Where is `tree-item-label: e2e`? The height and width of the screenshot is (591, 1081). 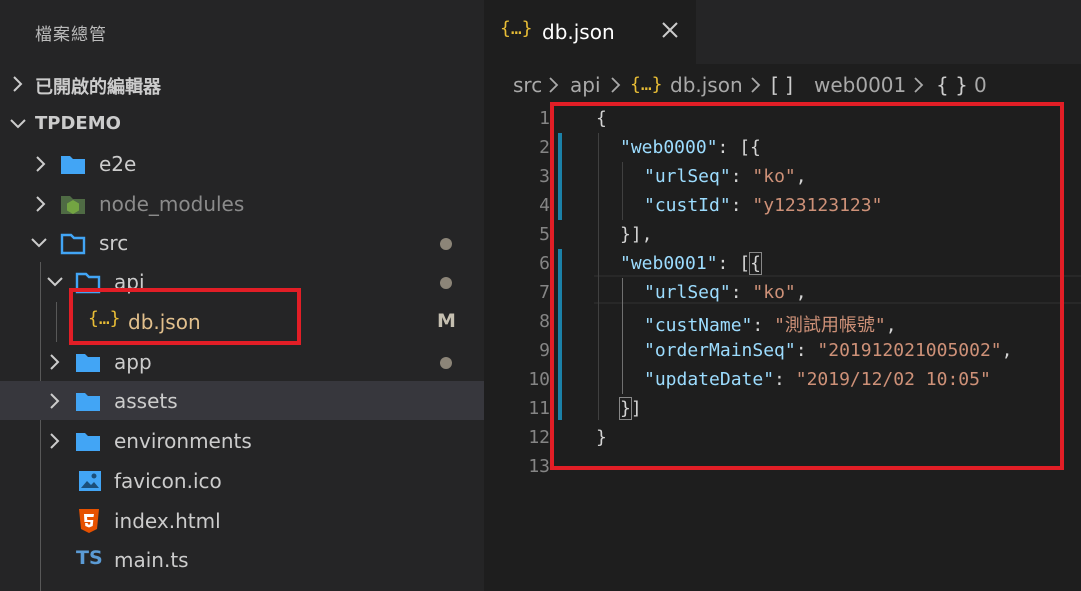
tree-item-label: e2e is located at coordinates (118, 164).